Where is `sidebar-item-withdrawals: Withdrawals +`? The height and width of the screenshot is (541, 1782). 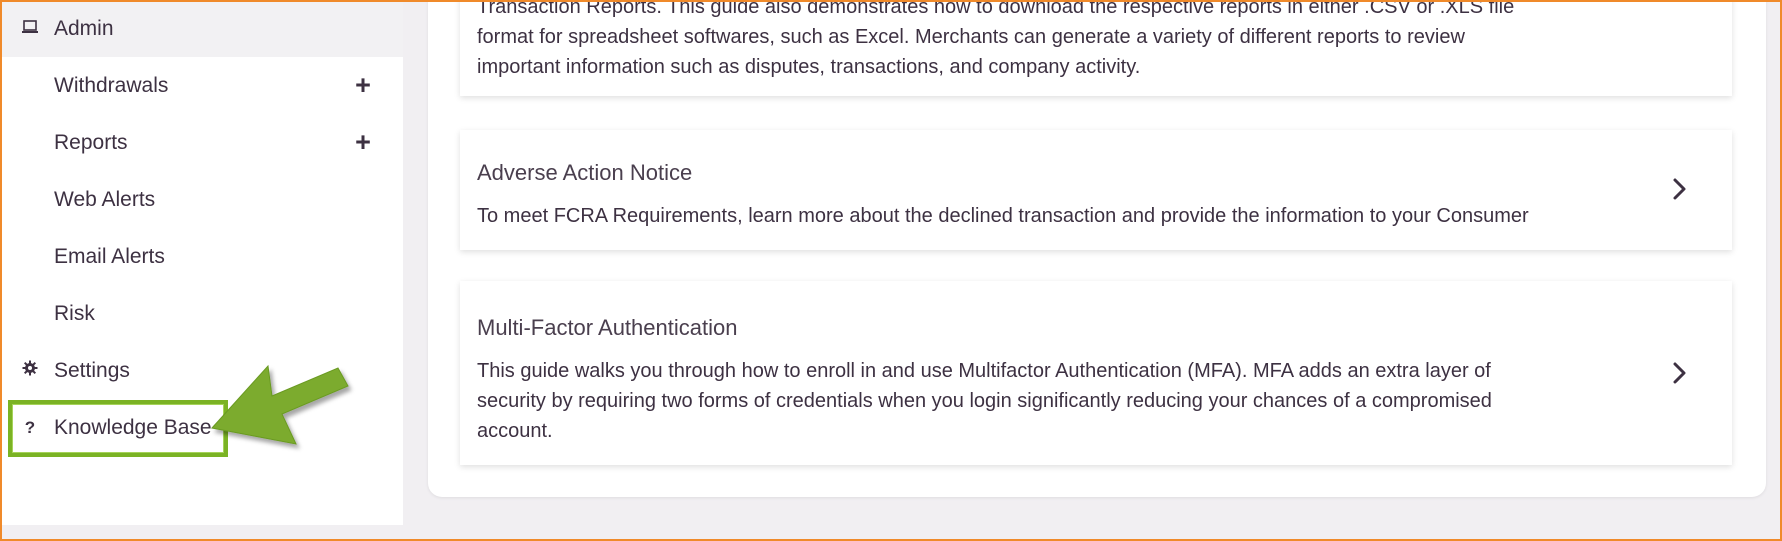 sidebar-item-withdrawals: Withdrawals + is located at coordinates (201, 85).